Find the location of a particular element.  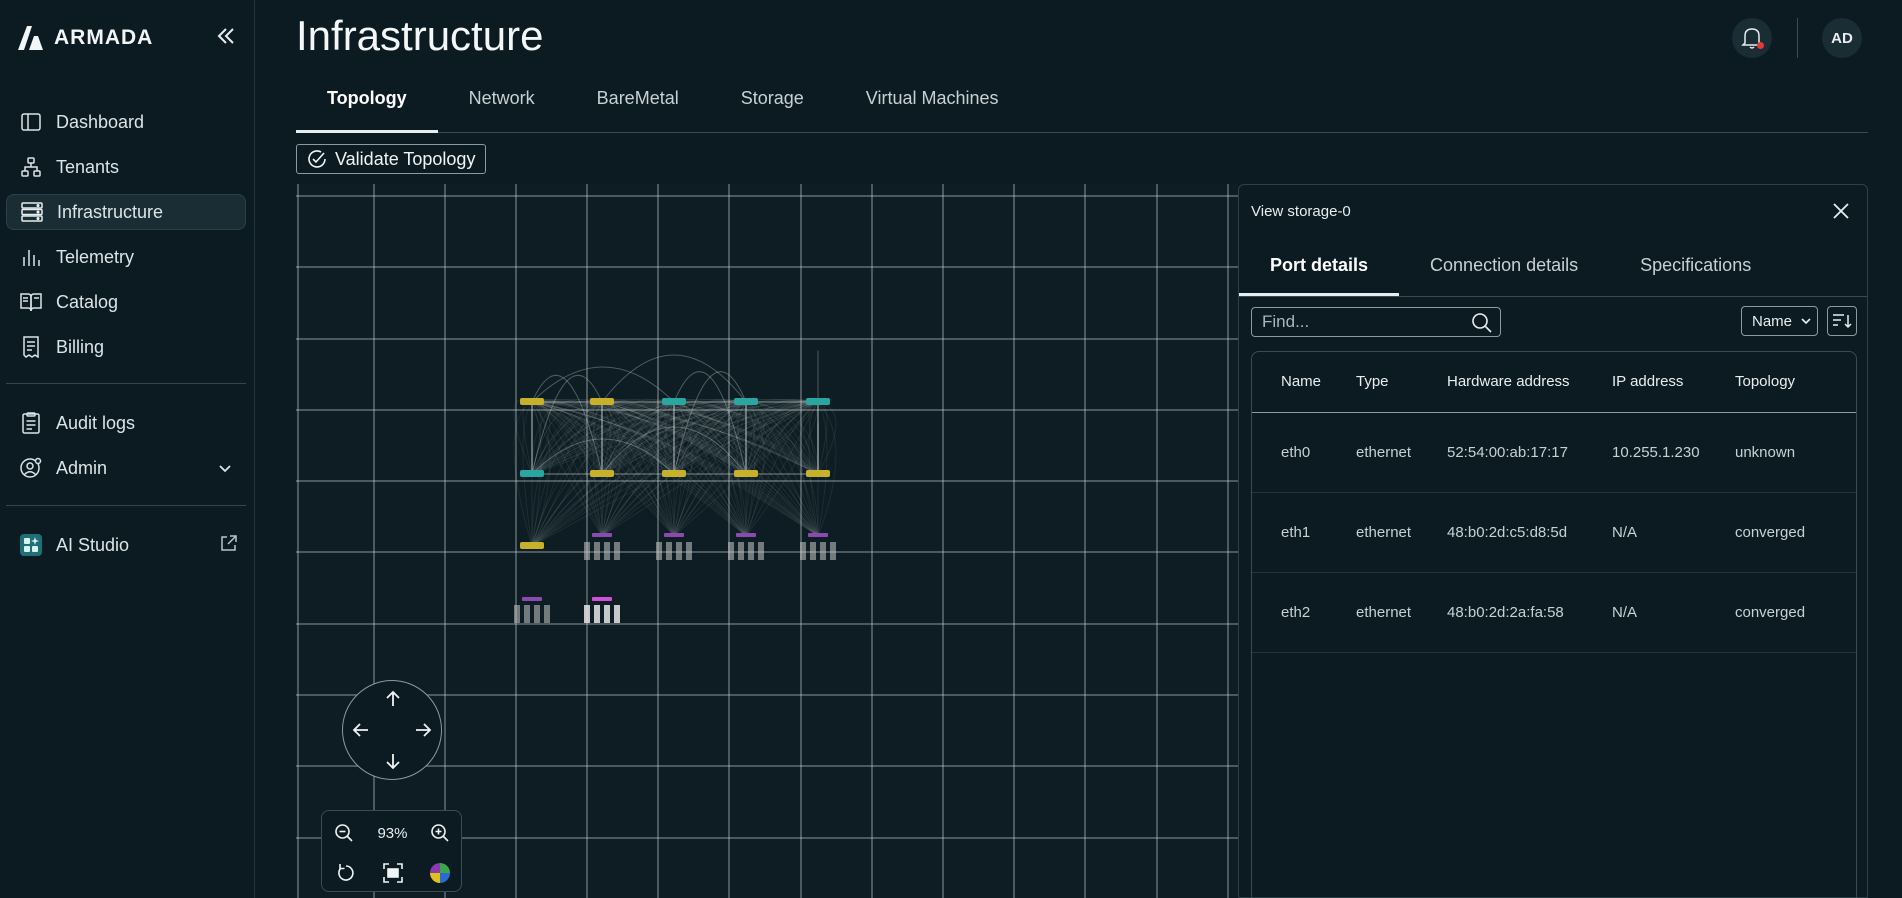

zoom-out-button is located at coordinates (344, 833).